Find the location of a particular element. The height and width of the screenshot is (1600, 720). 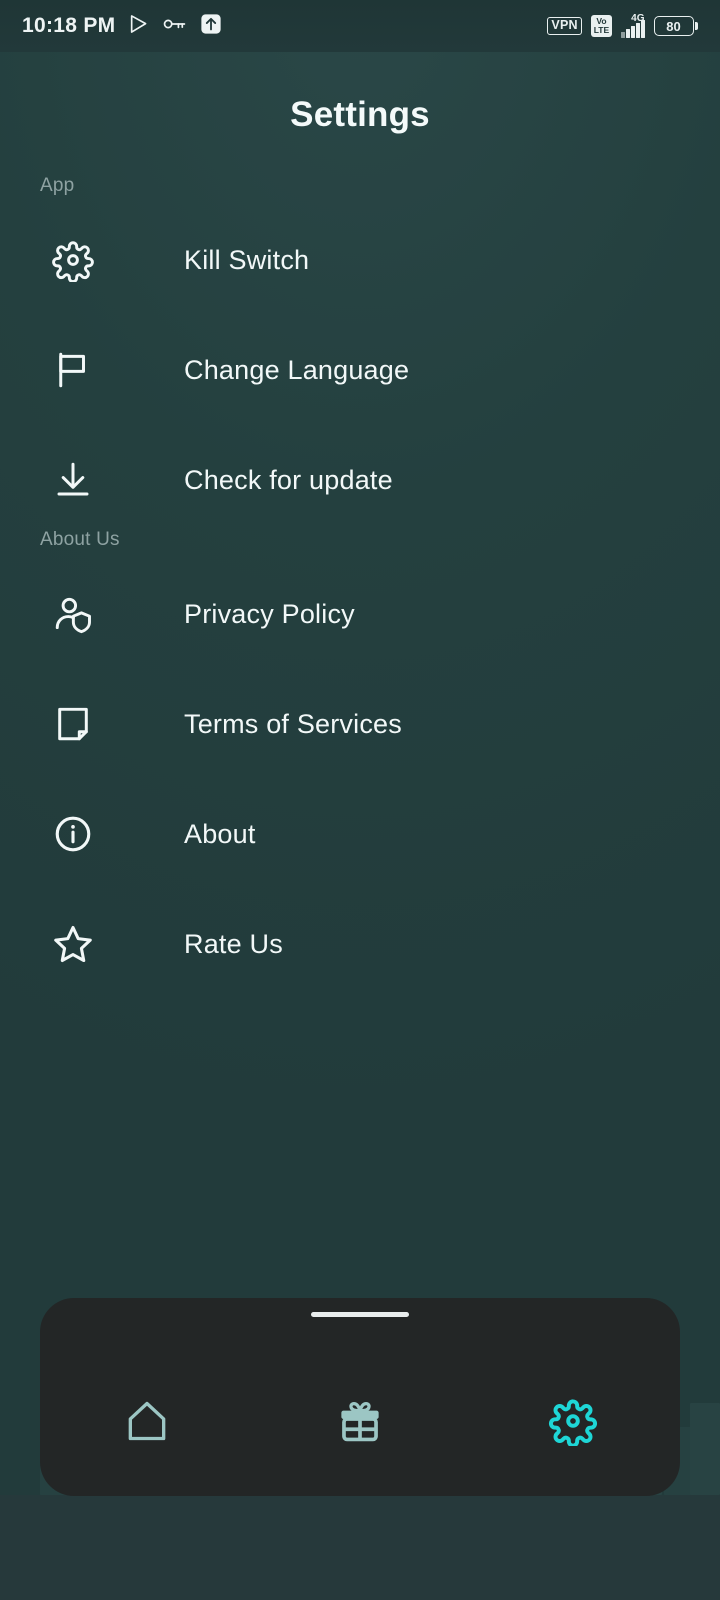

list-item-rate-us: Rate Us is located at coordinates (360, 944).